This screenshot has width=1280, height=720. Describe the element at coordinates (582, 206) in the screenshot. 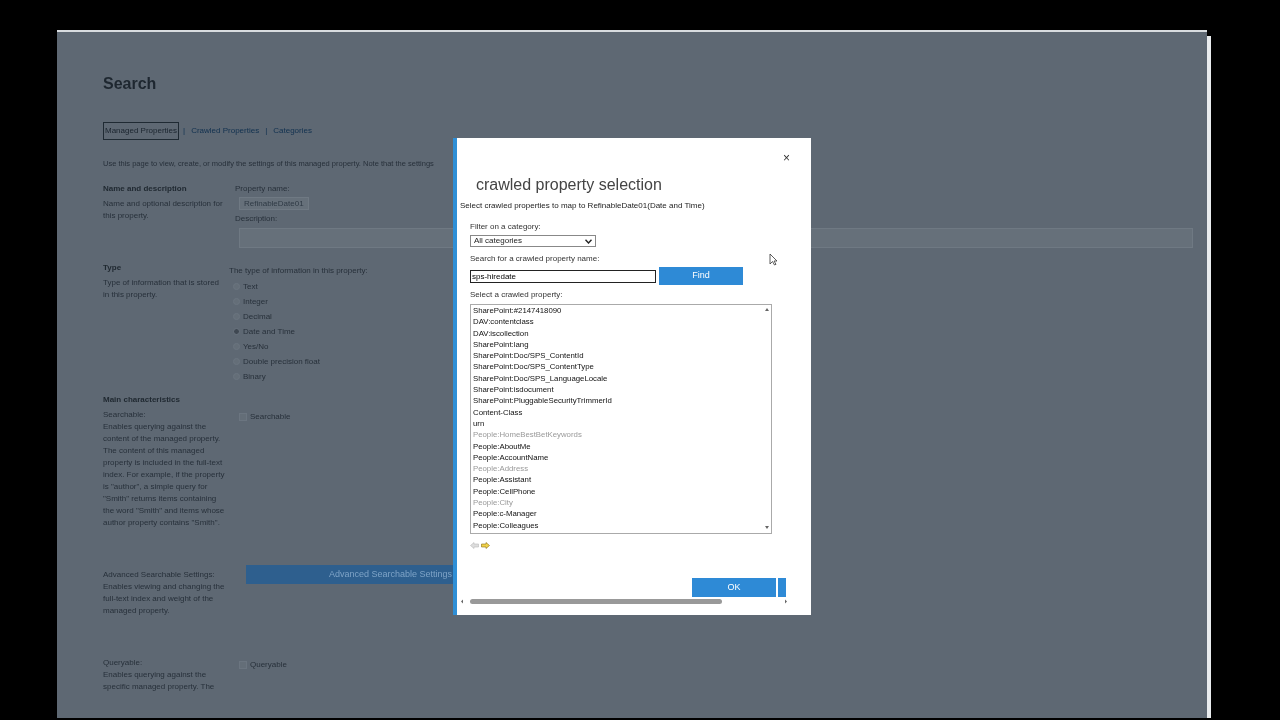

I see `dialog-subtitle: Select crawled properties to map to RefinableDate01(Date and Time)` at that location.